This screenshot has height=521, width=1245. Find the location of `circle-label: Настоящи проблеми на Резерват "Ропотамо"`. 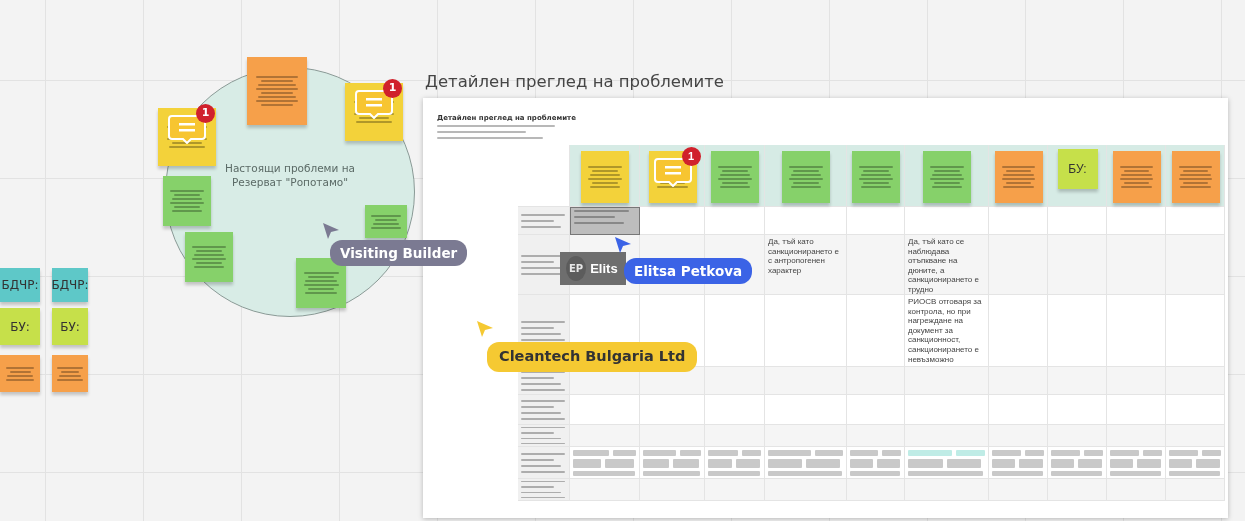

circle-label: Настоящи проблеми на Резерват "Ропотамо" is located at coordinates (290, 176).